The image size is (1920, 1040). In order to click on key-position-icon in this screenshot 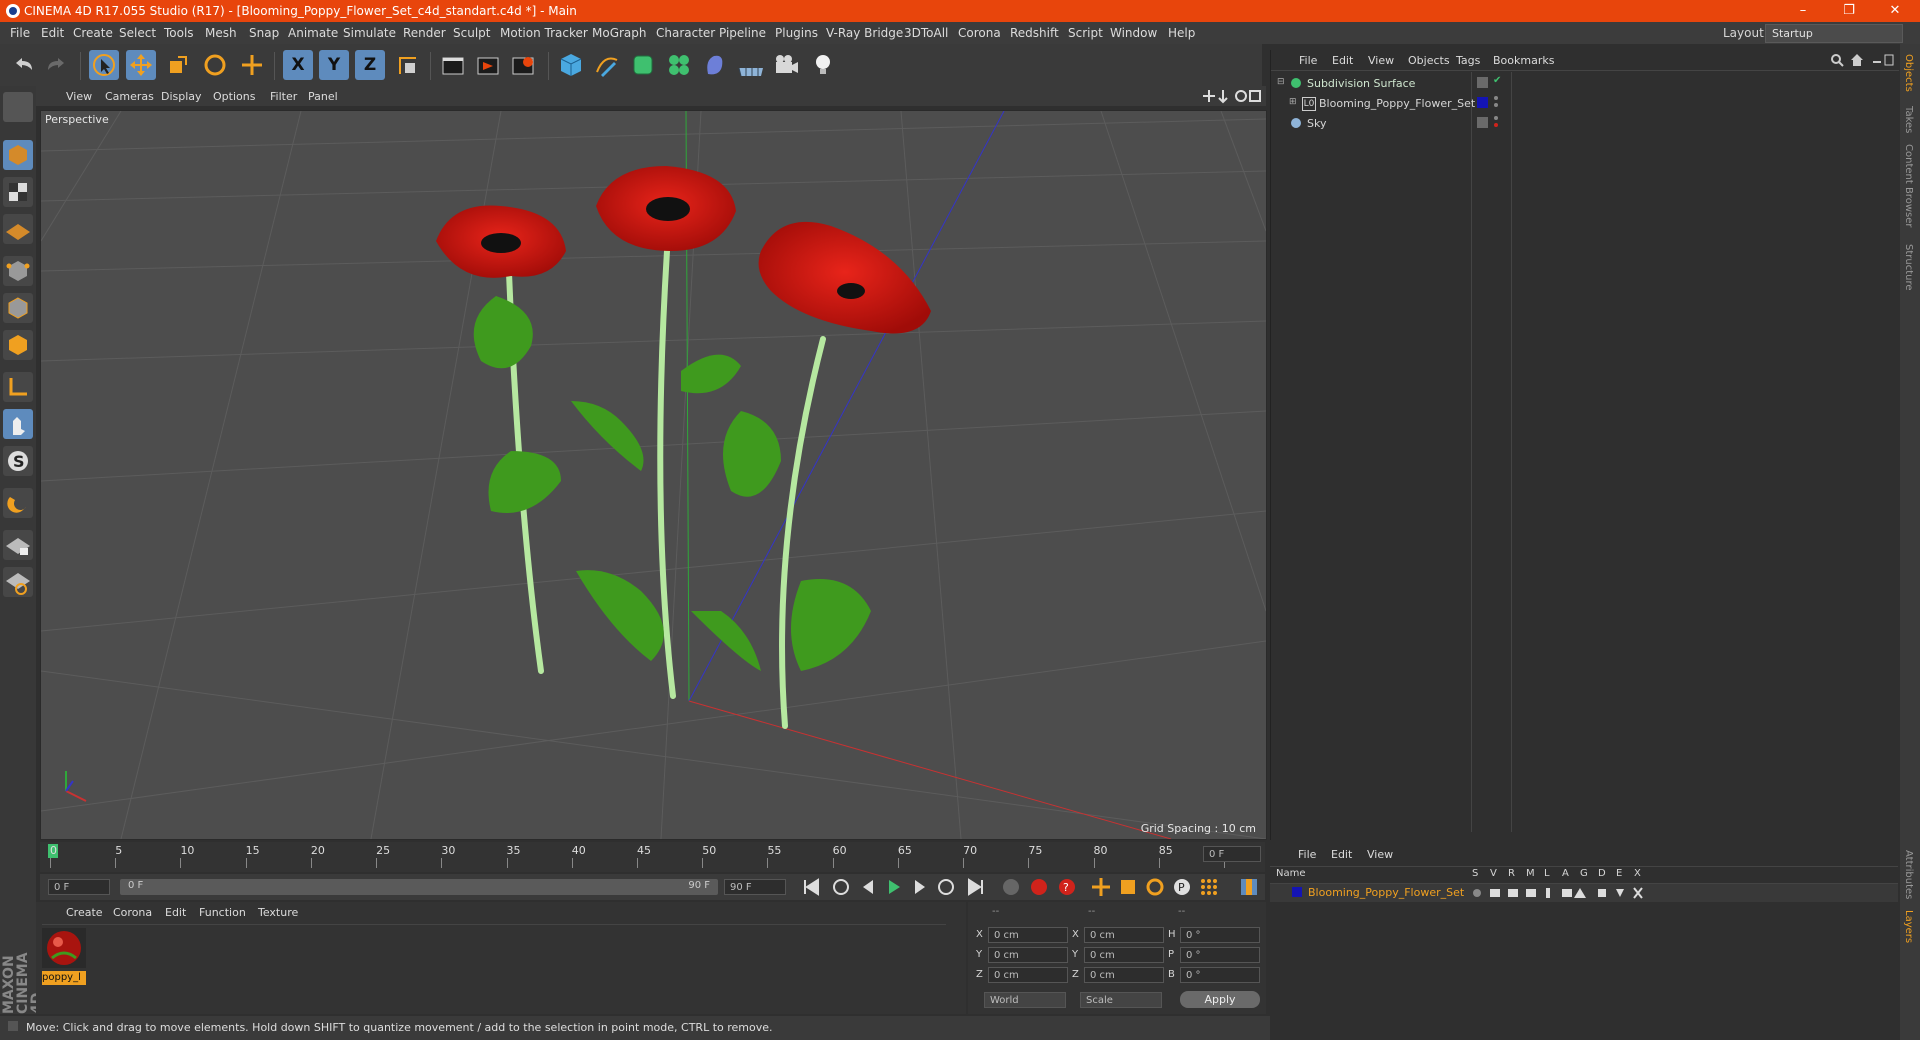, I will do `click(1101, 887)`.